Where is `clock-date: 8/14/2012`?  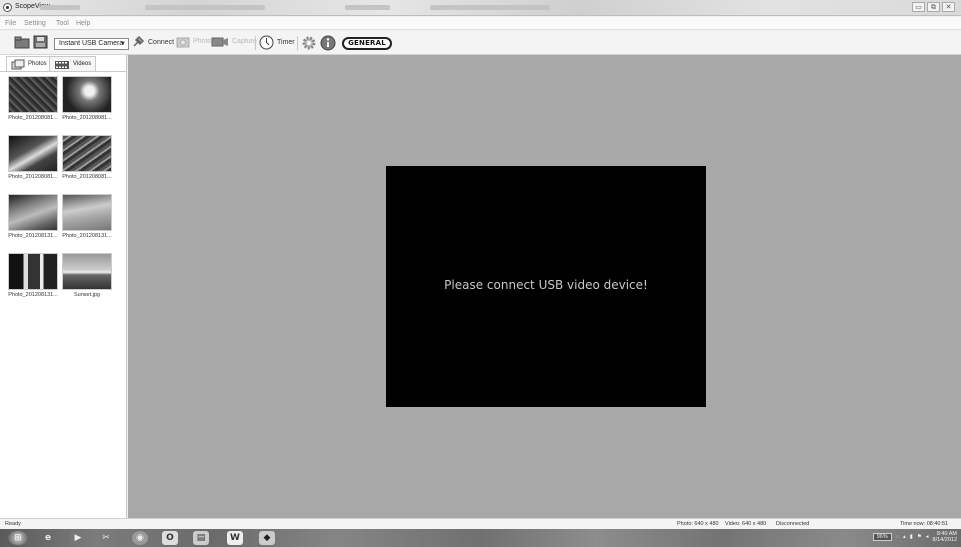
clock-date: 8/14/2012 is located at coordinates (944, 540).